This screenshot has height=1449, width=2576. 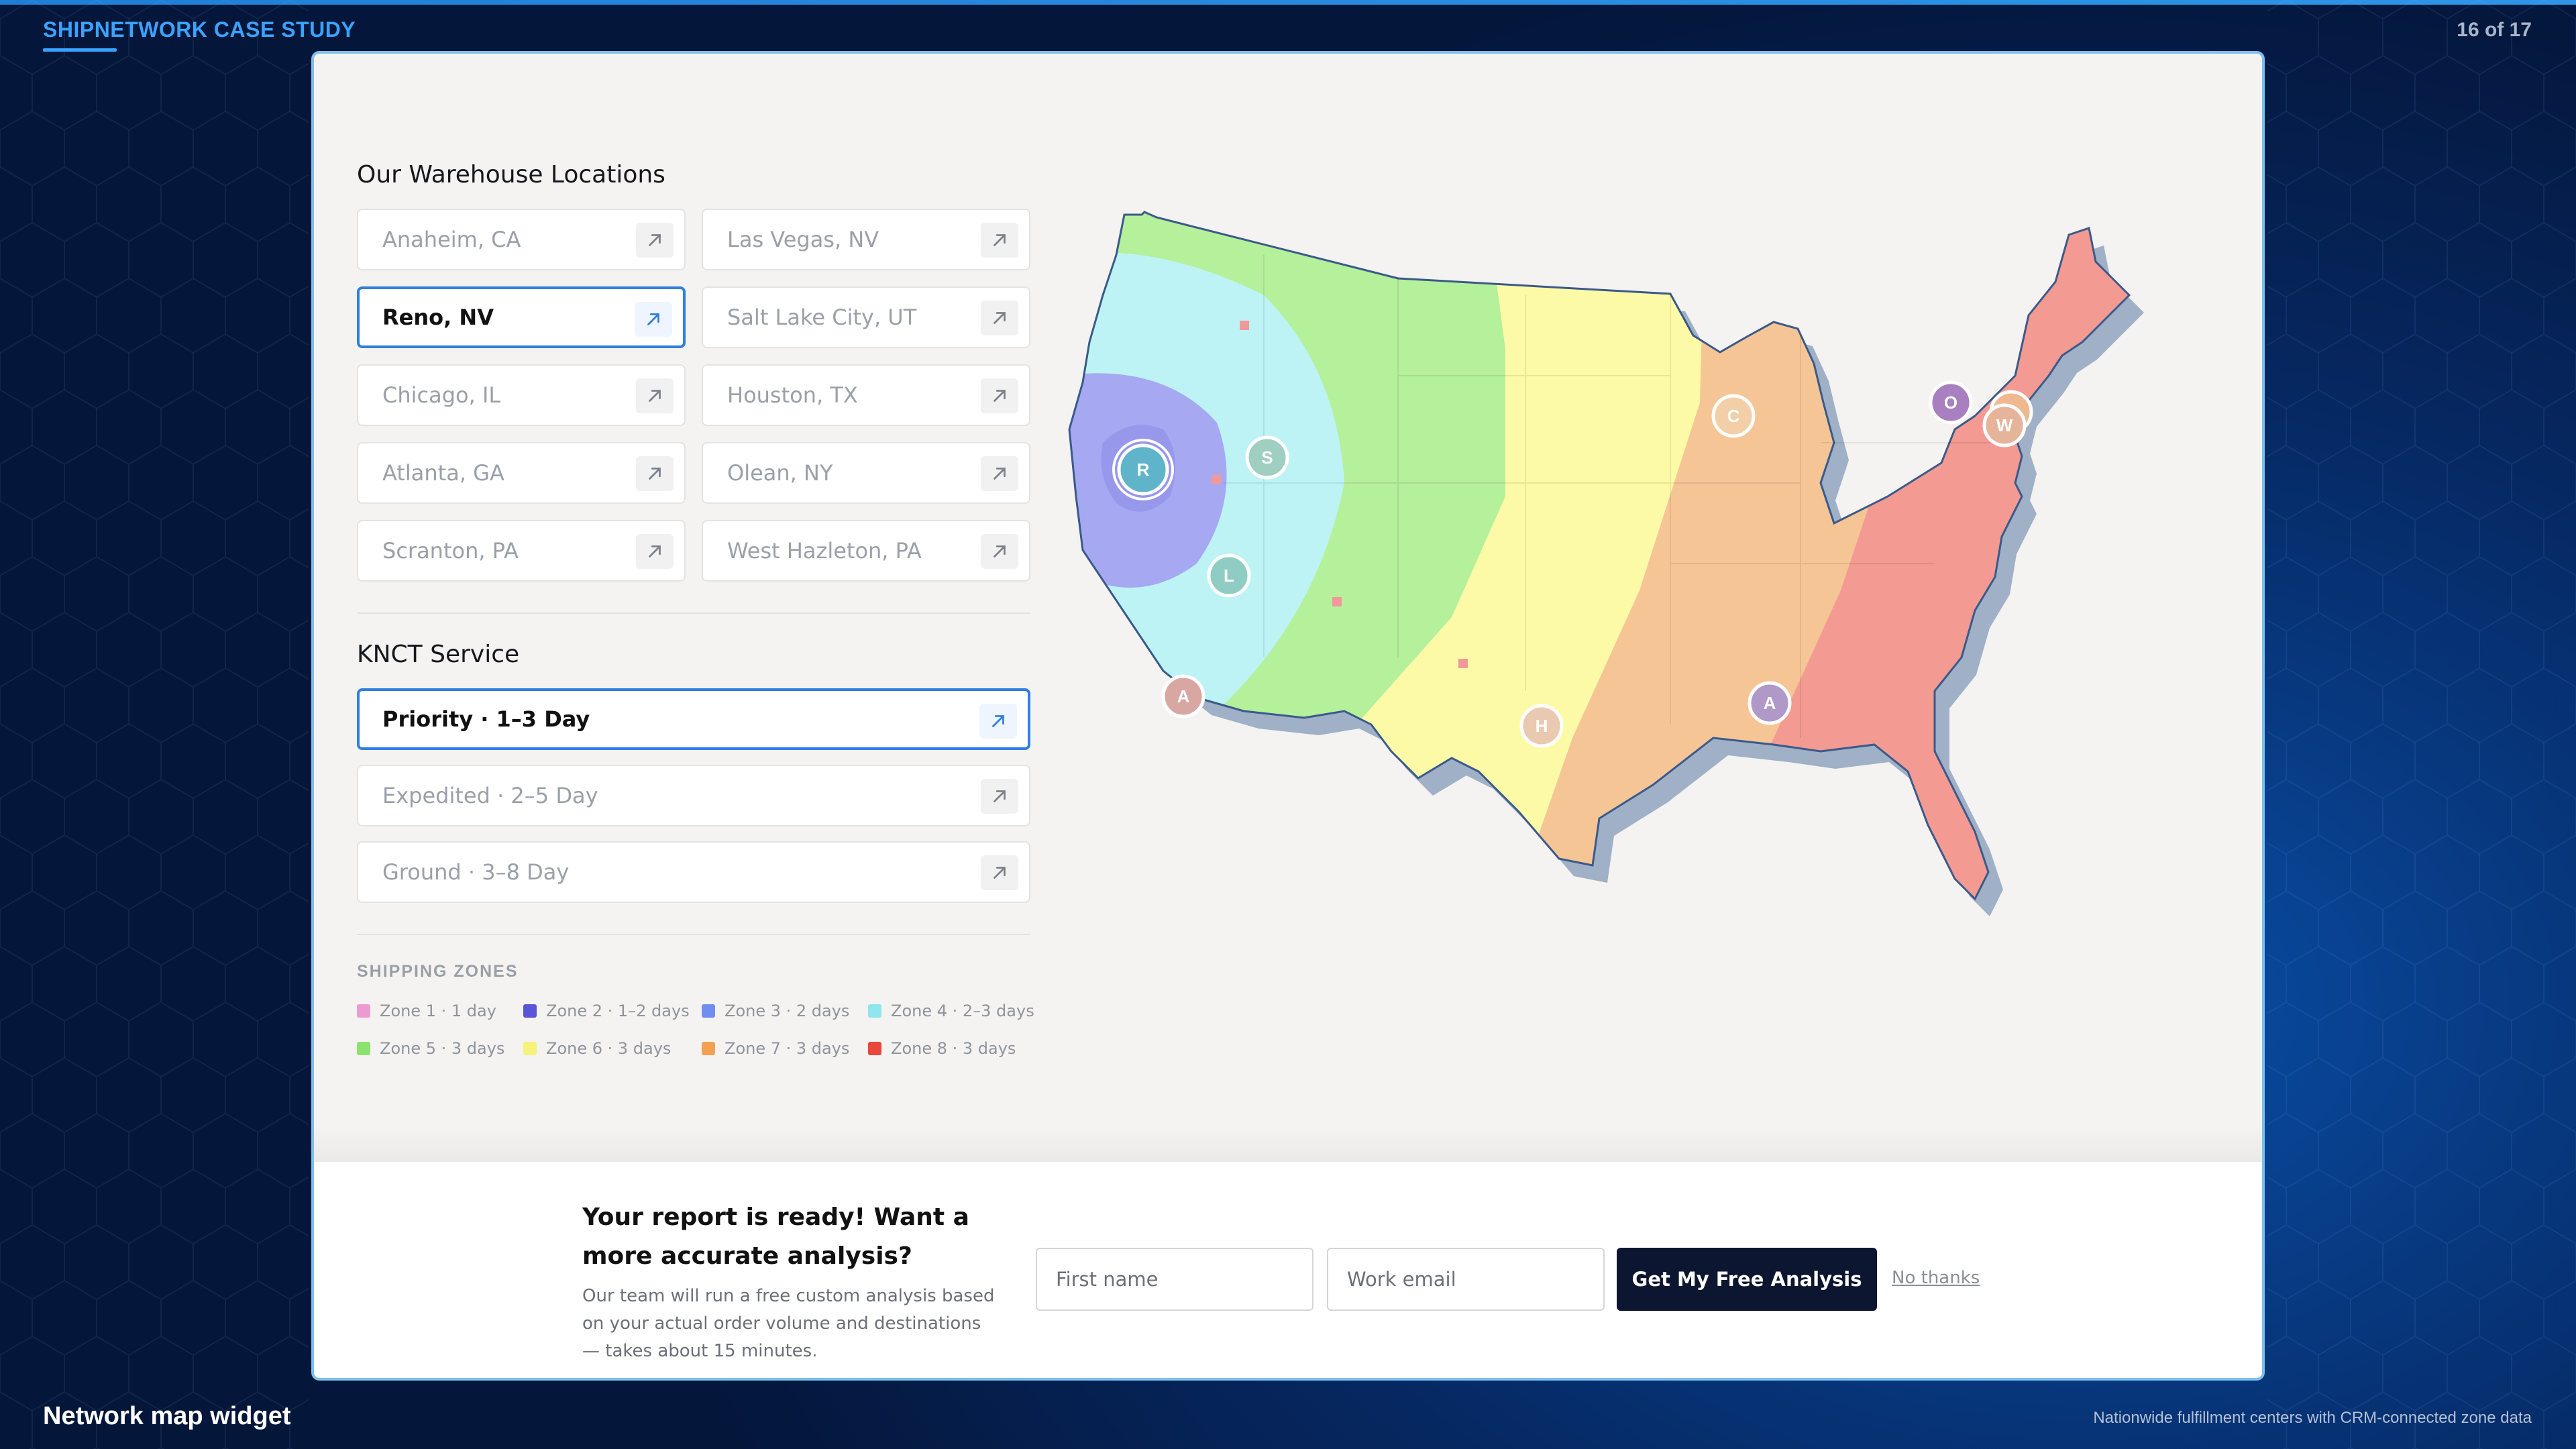 I want to click on marker-letter: H, so click(x=1542, y=726).